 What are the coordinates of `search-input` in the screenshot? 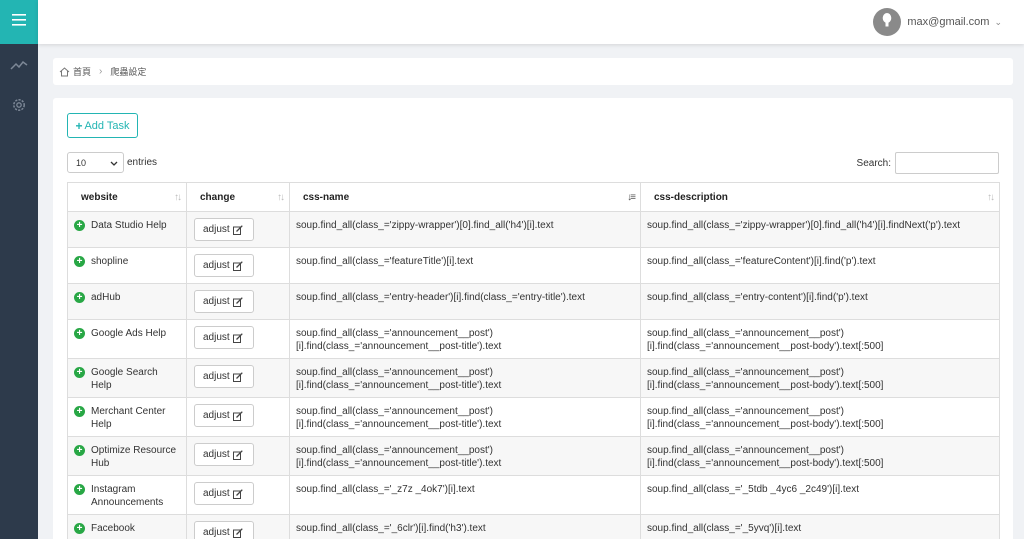 It's located at (947, 163).